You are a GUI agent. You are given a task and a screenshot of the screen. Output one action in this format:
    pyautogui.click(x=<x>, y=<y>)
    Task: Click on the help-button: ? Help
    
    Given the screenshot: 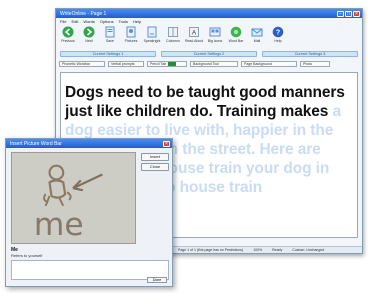 What is the action you would take?
    pyautogui.click(x=278, y=37)
    